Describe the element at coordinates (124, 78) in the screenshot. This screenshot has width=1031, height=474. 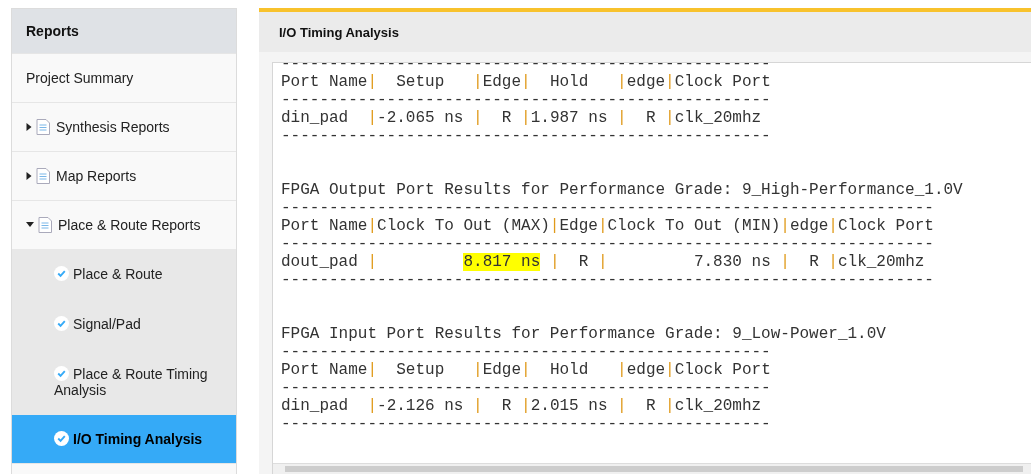
I see `sidebar-item: Project Summary` at that location.